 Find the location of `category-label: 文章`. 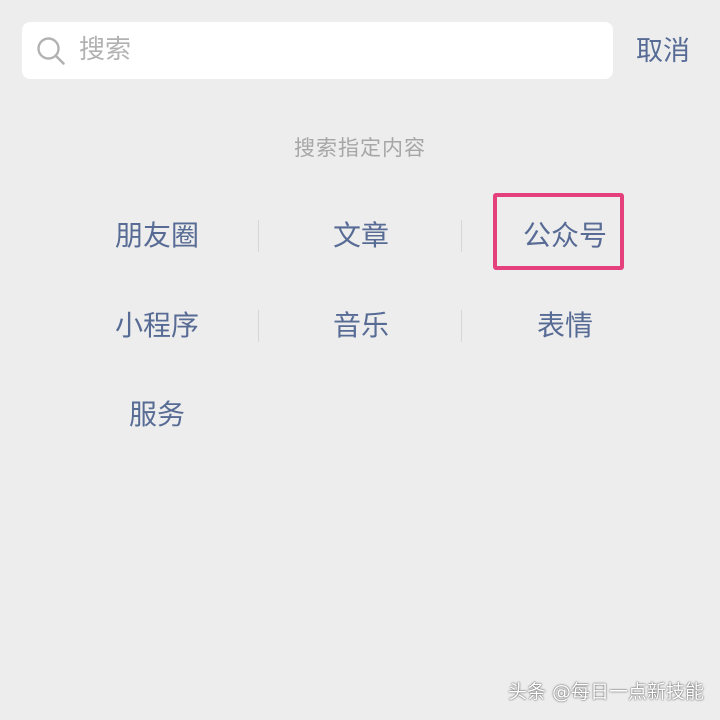

category-label: 文章 is located at coordinates (361, 236).